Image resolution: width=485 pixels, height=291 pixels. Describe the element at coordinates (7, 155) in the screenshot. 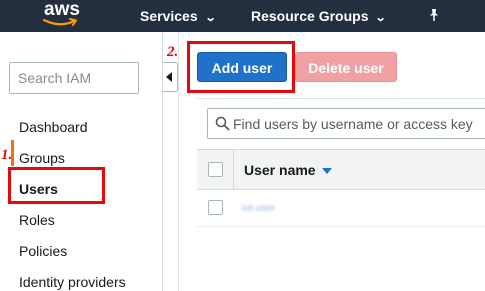

I see `annotation-number-1: 1.` at that location.